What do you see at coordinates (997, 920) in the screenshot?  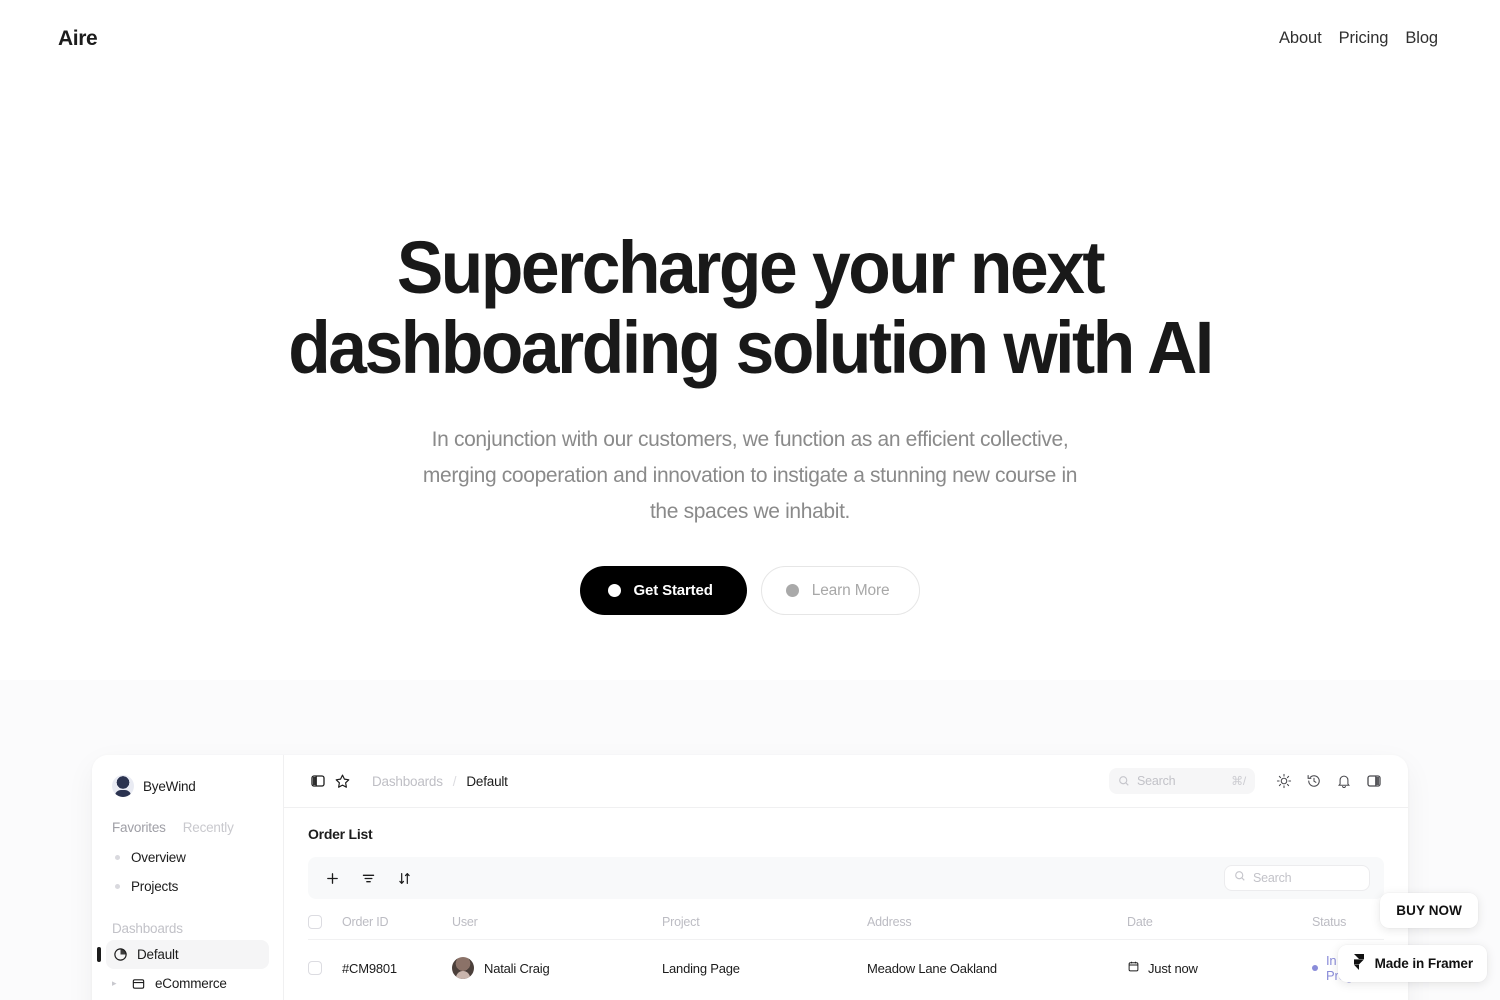 I see `column-header-address: Address` at bounding box center [997, 920].